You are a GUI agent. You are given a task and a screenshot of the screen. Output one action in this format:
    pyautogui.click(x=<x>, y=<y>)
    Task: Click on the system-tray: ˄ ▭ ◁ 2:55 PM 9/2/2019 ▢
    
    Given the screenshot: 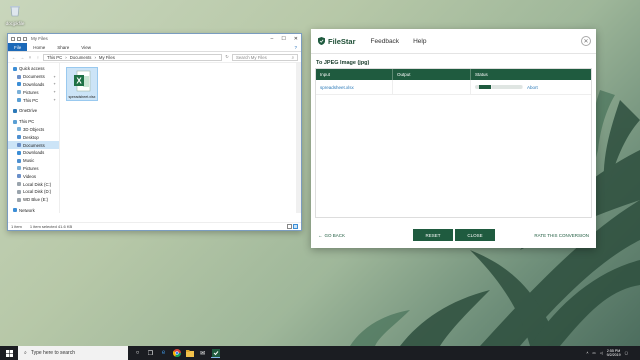 What is the action you would take?
    pyautogui.click(x=613, y=353)
    